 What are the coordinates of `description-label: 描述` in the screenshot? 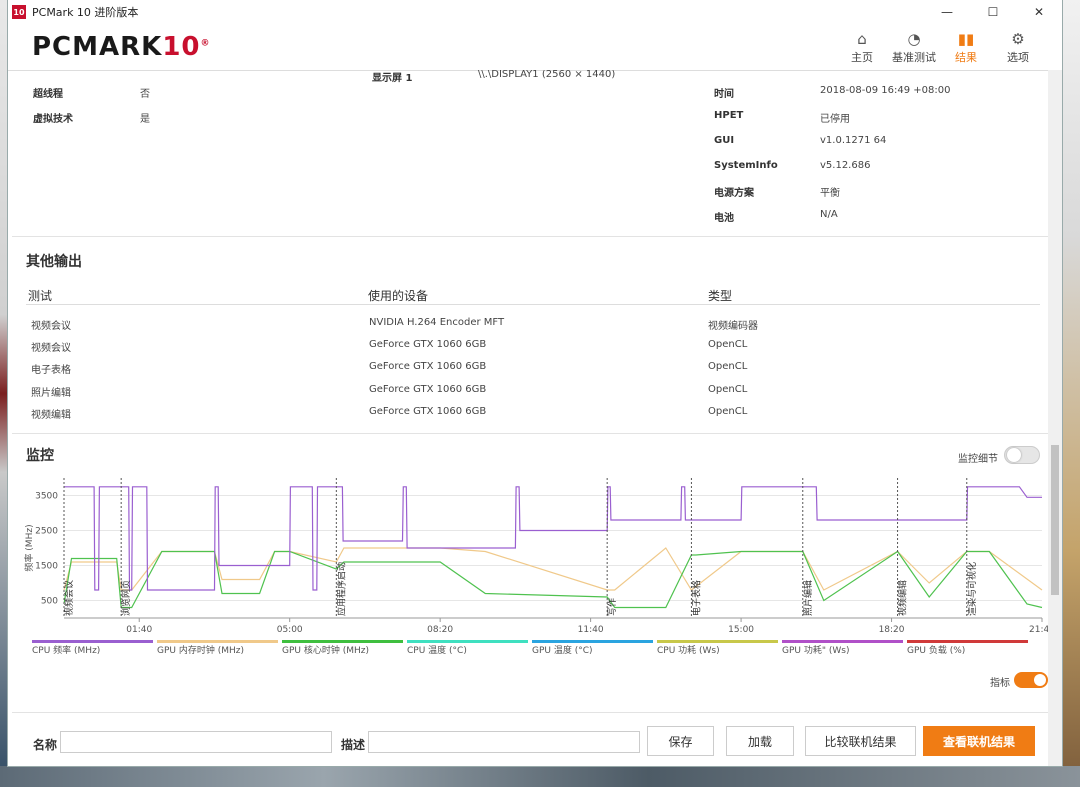 It's located at (353, 745).